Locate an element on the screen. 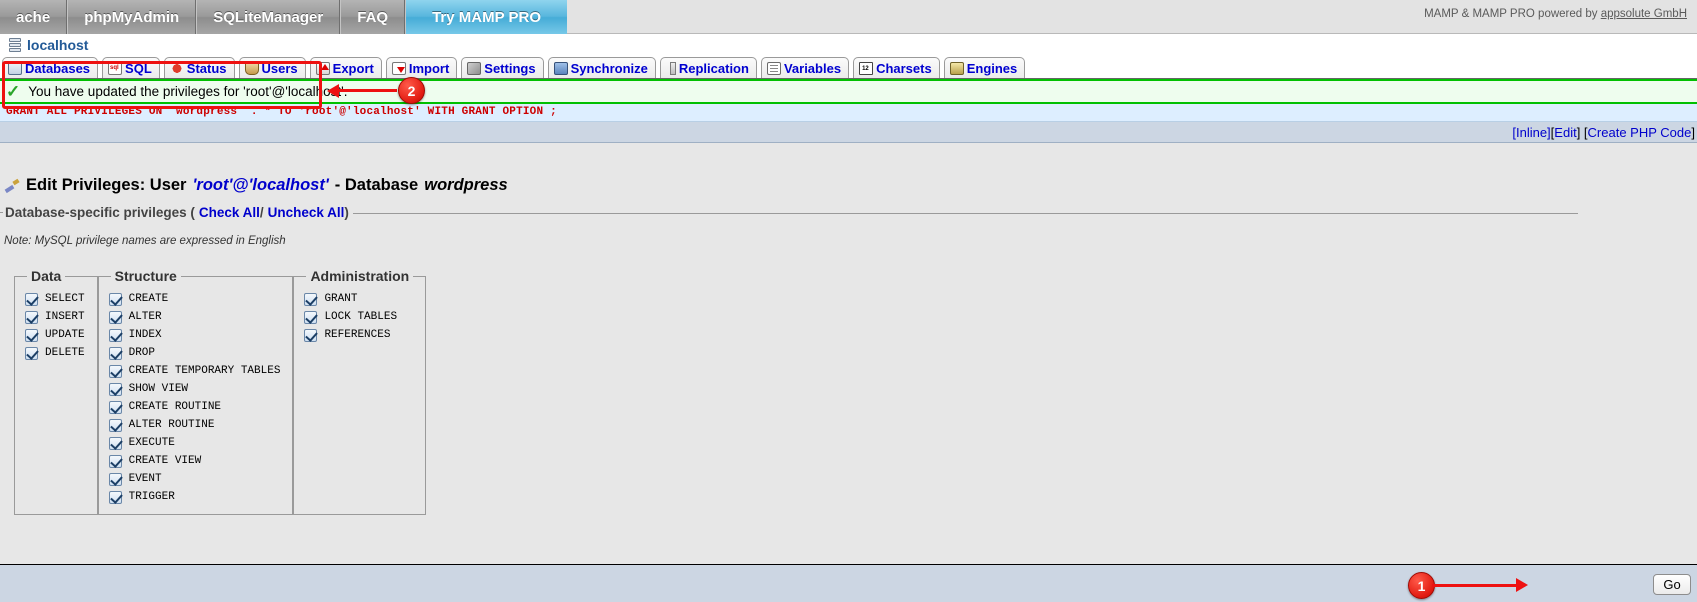 The image size is (1697, 602). checkbox-event is located at coordinates (115, 479).